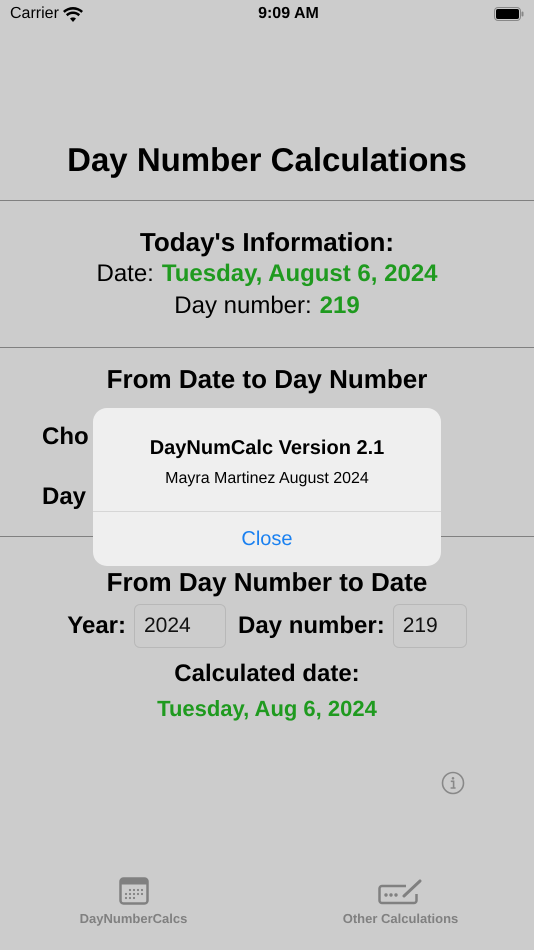 The width and height of the screenshot is (534, 950). What do you see at coordinates (267, 448) in the screenshot?
I see `alert-title: DayNumCalc Version 2.1` at bounding box center [267, 448].